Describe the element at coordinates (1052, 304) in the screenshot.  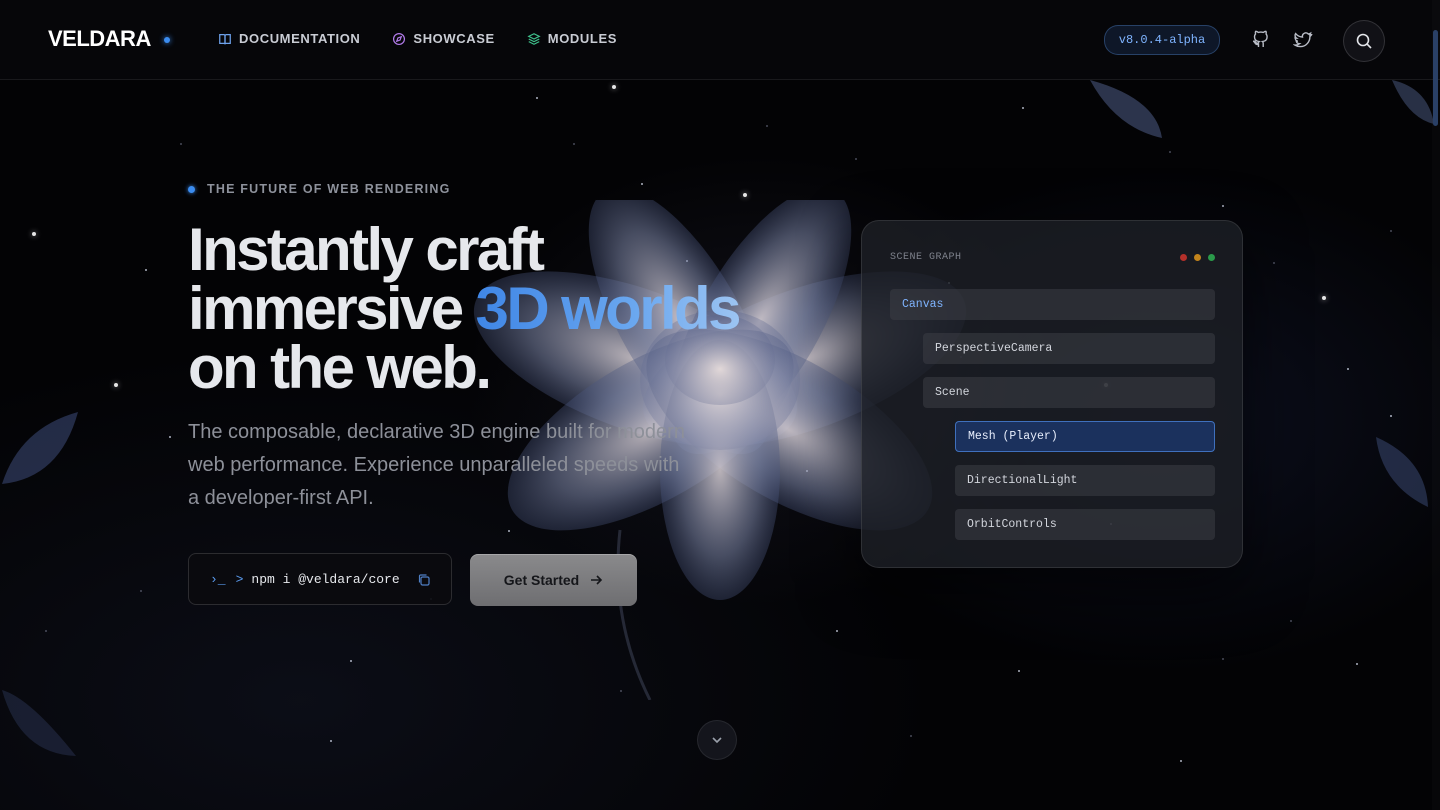
I see `scene-node-canvas: Canvas` at that location.